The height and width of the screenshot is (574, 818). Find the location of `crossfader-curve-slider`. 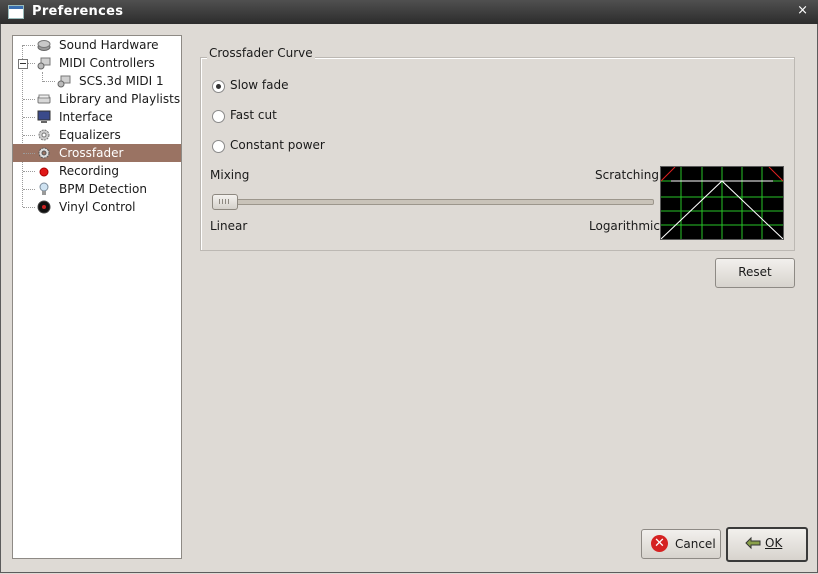

crossfader-curve-slider is located at coordinates (433, 202).